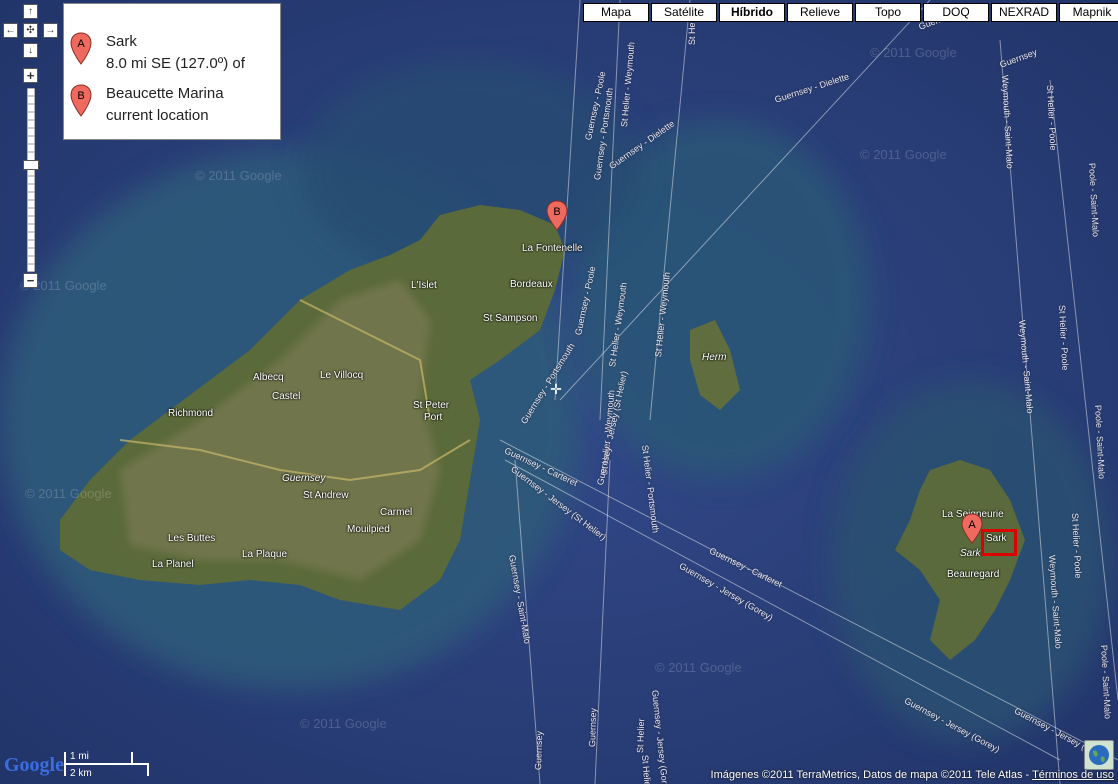 The width and height of the screenshot is (1118, 784). I want to click on pan-right-button: →, so click(50, 30).